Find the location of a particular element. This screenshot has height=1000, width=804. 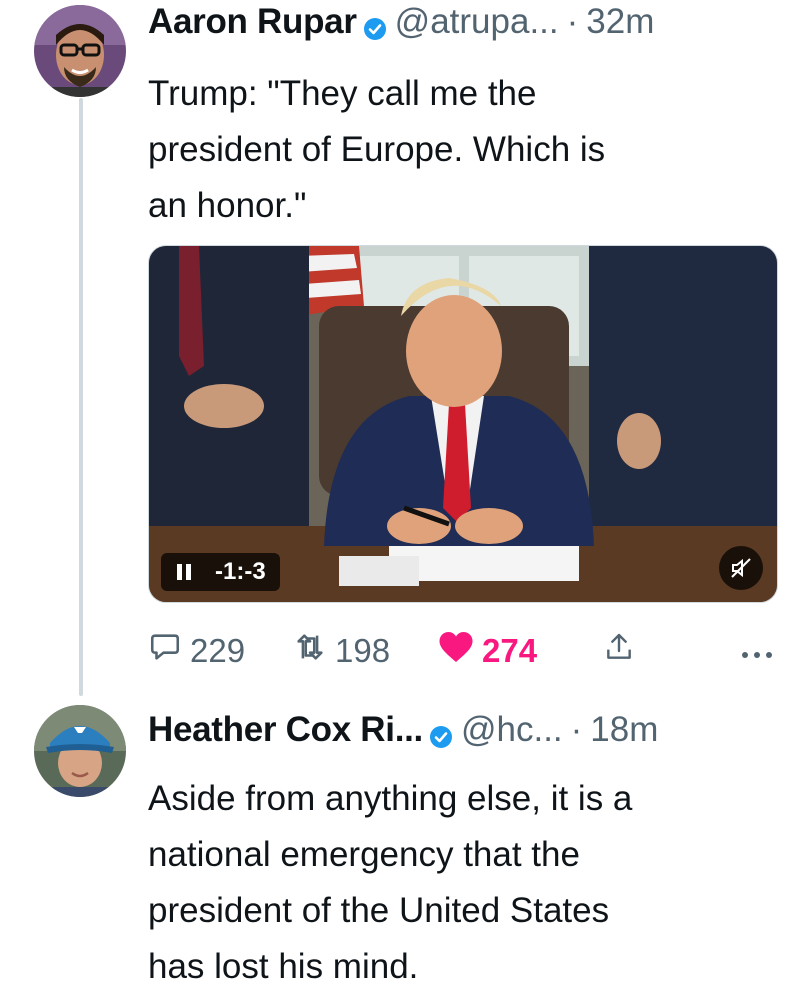

mute-icon is located at coordinates (741, 568).